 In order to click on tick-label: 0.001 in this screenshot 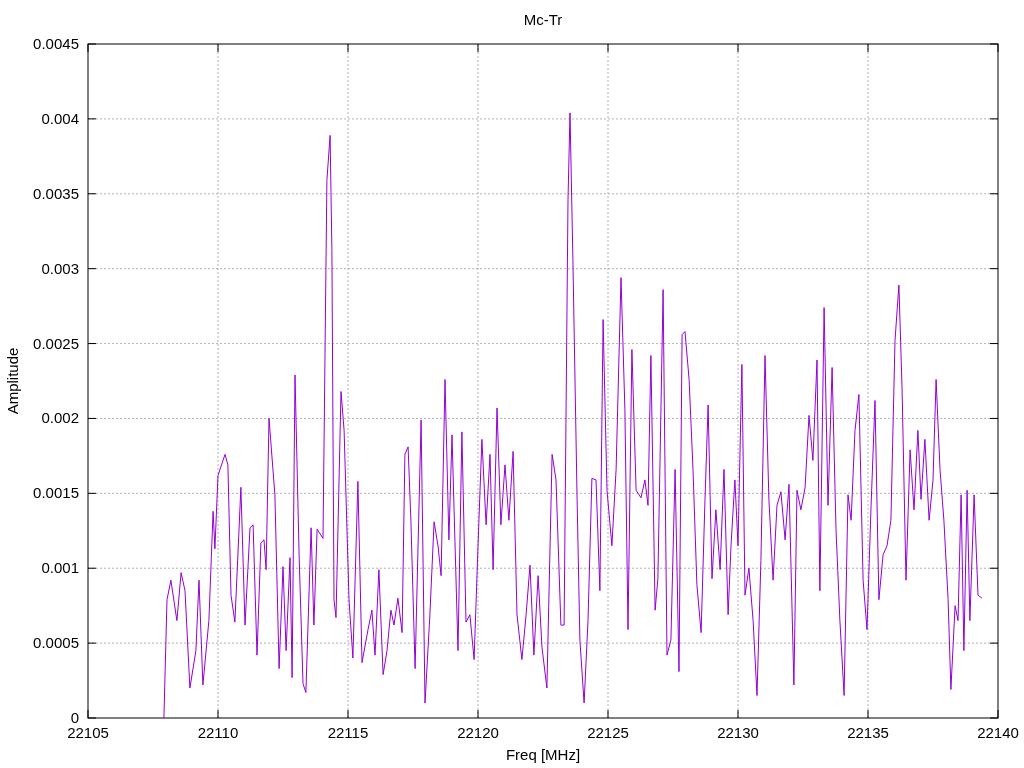, I will do `click(60, 568)`.